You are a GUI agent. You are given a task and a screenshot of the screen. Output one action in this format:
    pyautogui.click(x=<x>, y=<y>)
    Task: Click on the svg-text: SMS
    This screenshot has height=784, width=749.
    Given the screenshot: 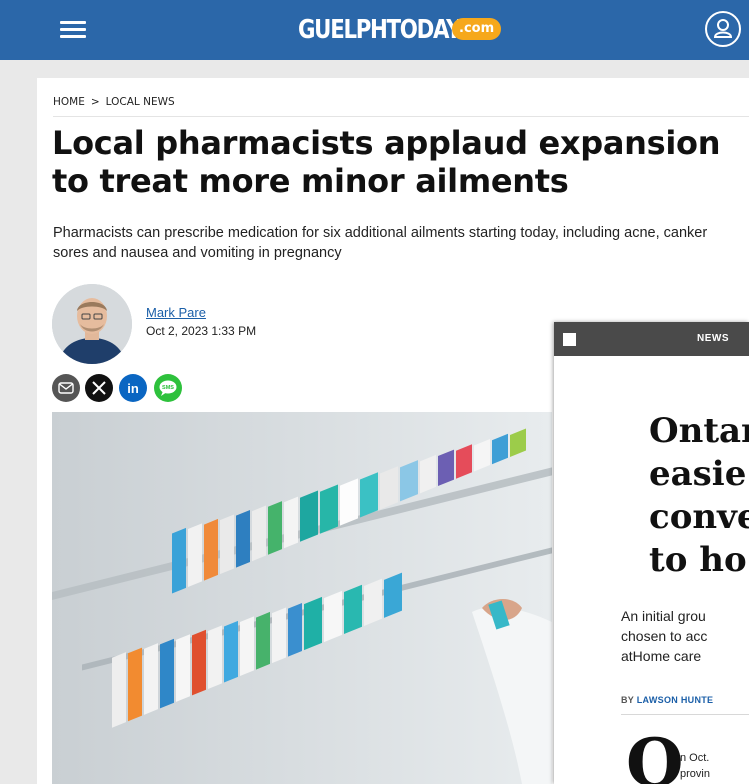 What is the action you would take?
    pyautogui.click(x=168, y=388)
    